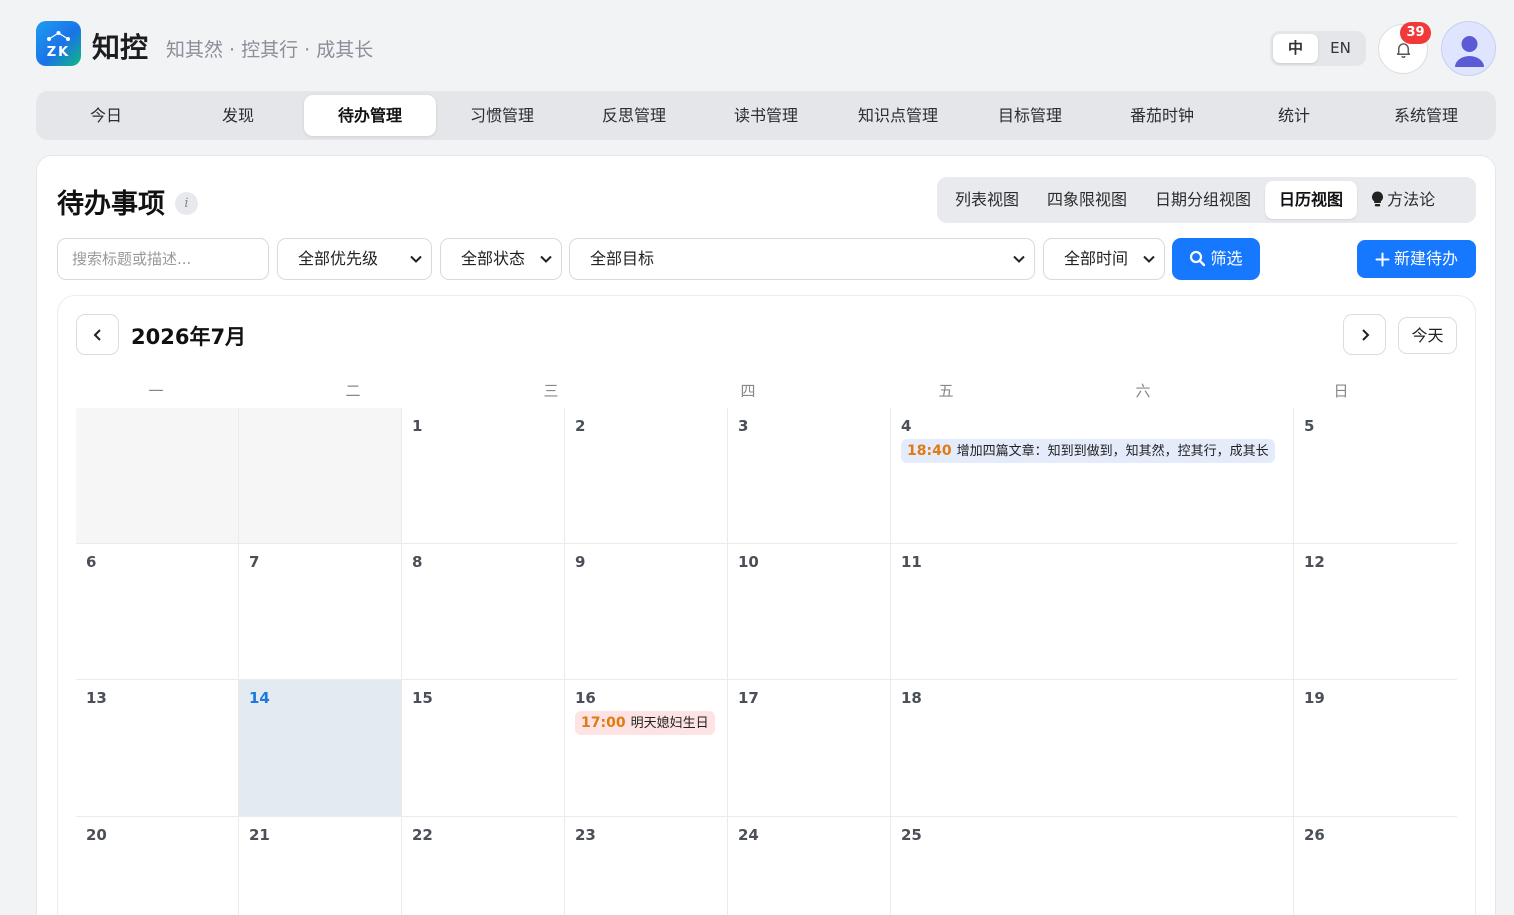  I want to click on app-logo: ZK, so click(58, 43).